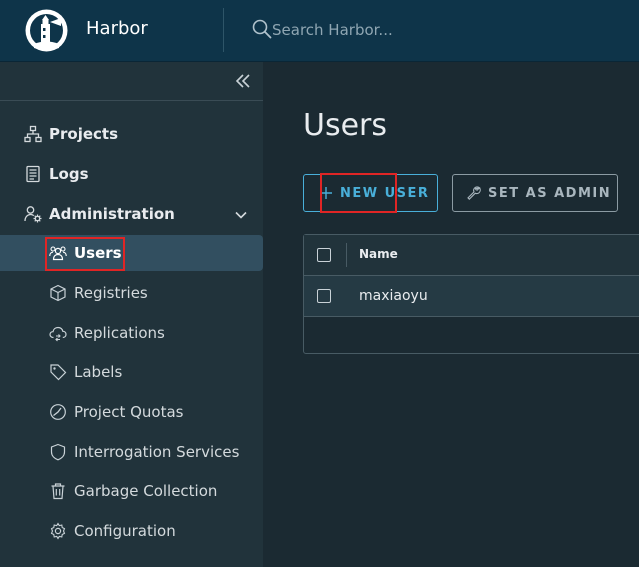 The image size is (639, 567). I want to click on sidebar-item-label: Users, so click(98, 253).